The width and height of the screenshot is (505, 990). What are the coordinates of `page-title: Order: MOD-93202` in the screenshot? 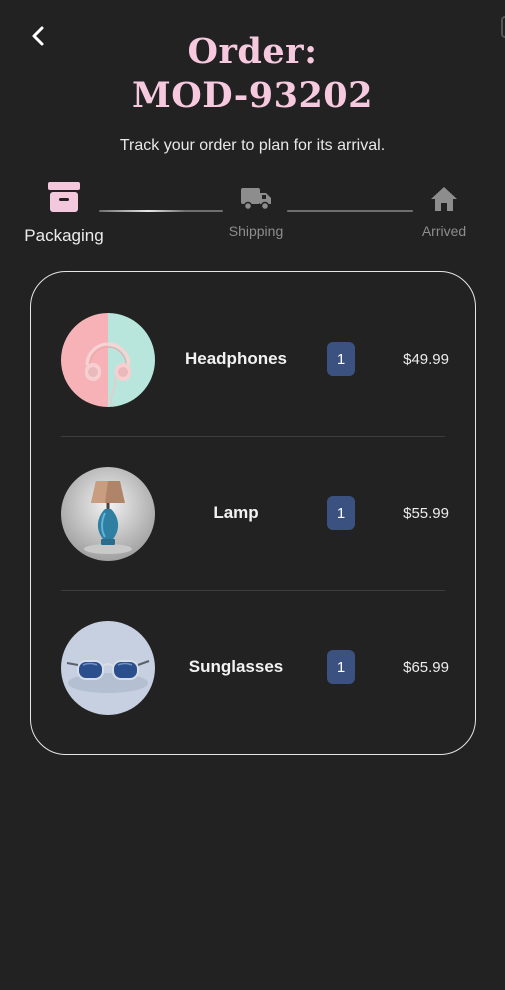 It's located at (252, 74).